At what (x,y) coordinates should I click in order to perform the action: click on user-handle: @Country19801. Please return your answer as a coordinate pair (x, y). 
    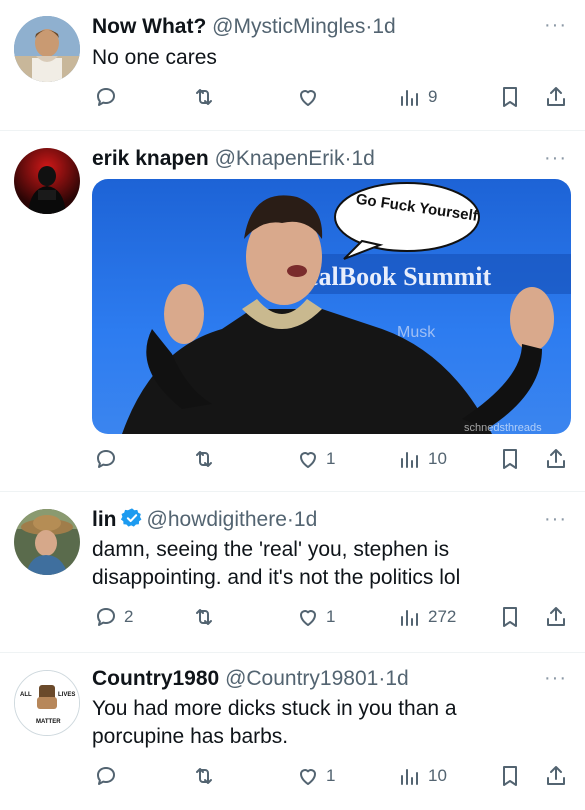
    Looking at the image, I should click on (301, 678).